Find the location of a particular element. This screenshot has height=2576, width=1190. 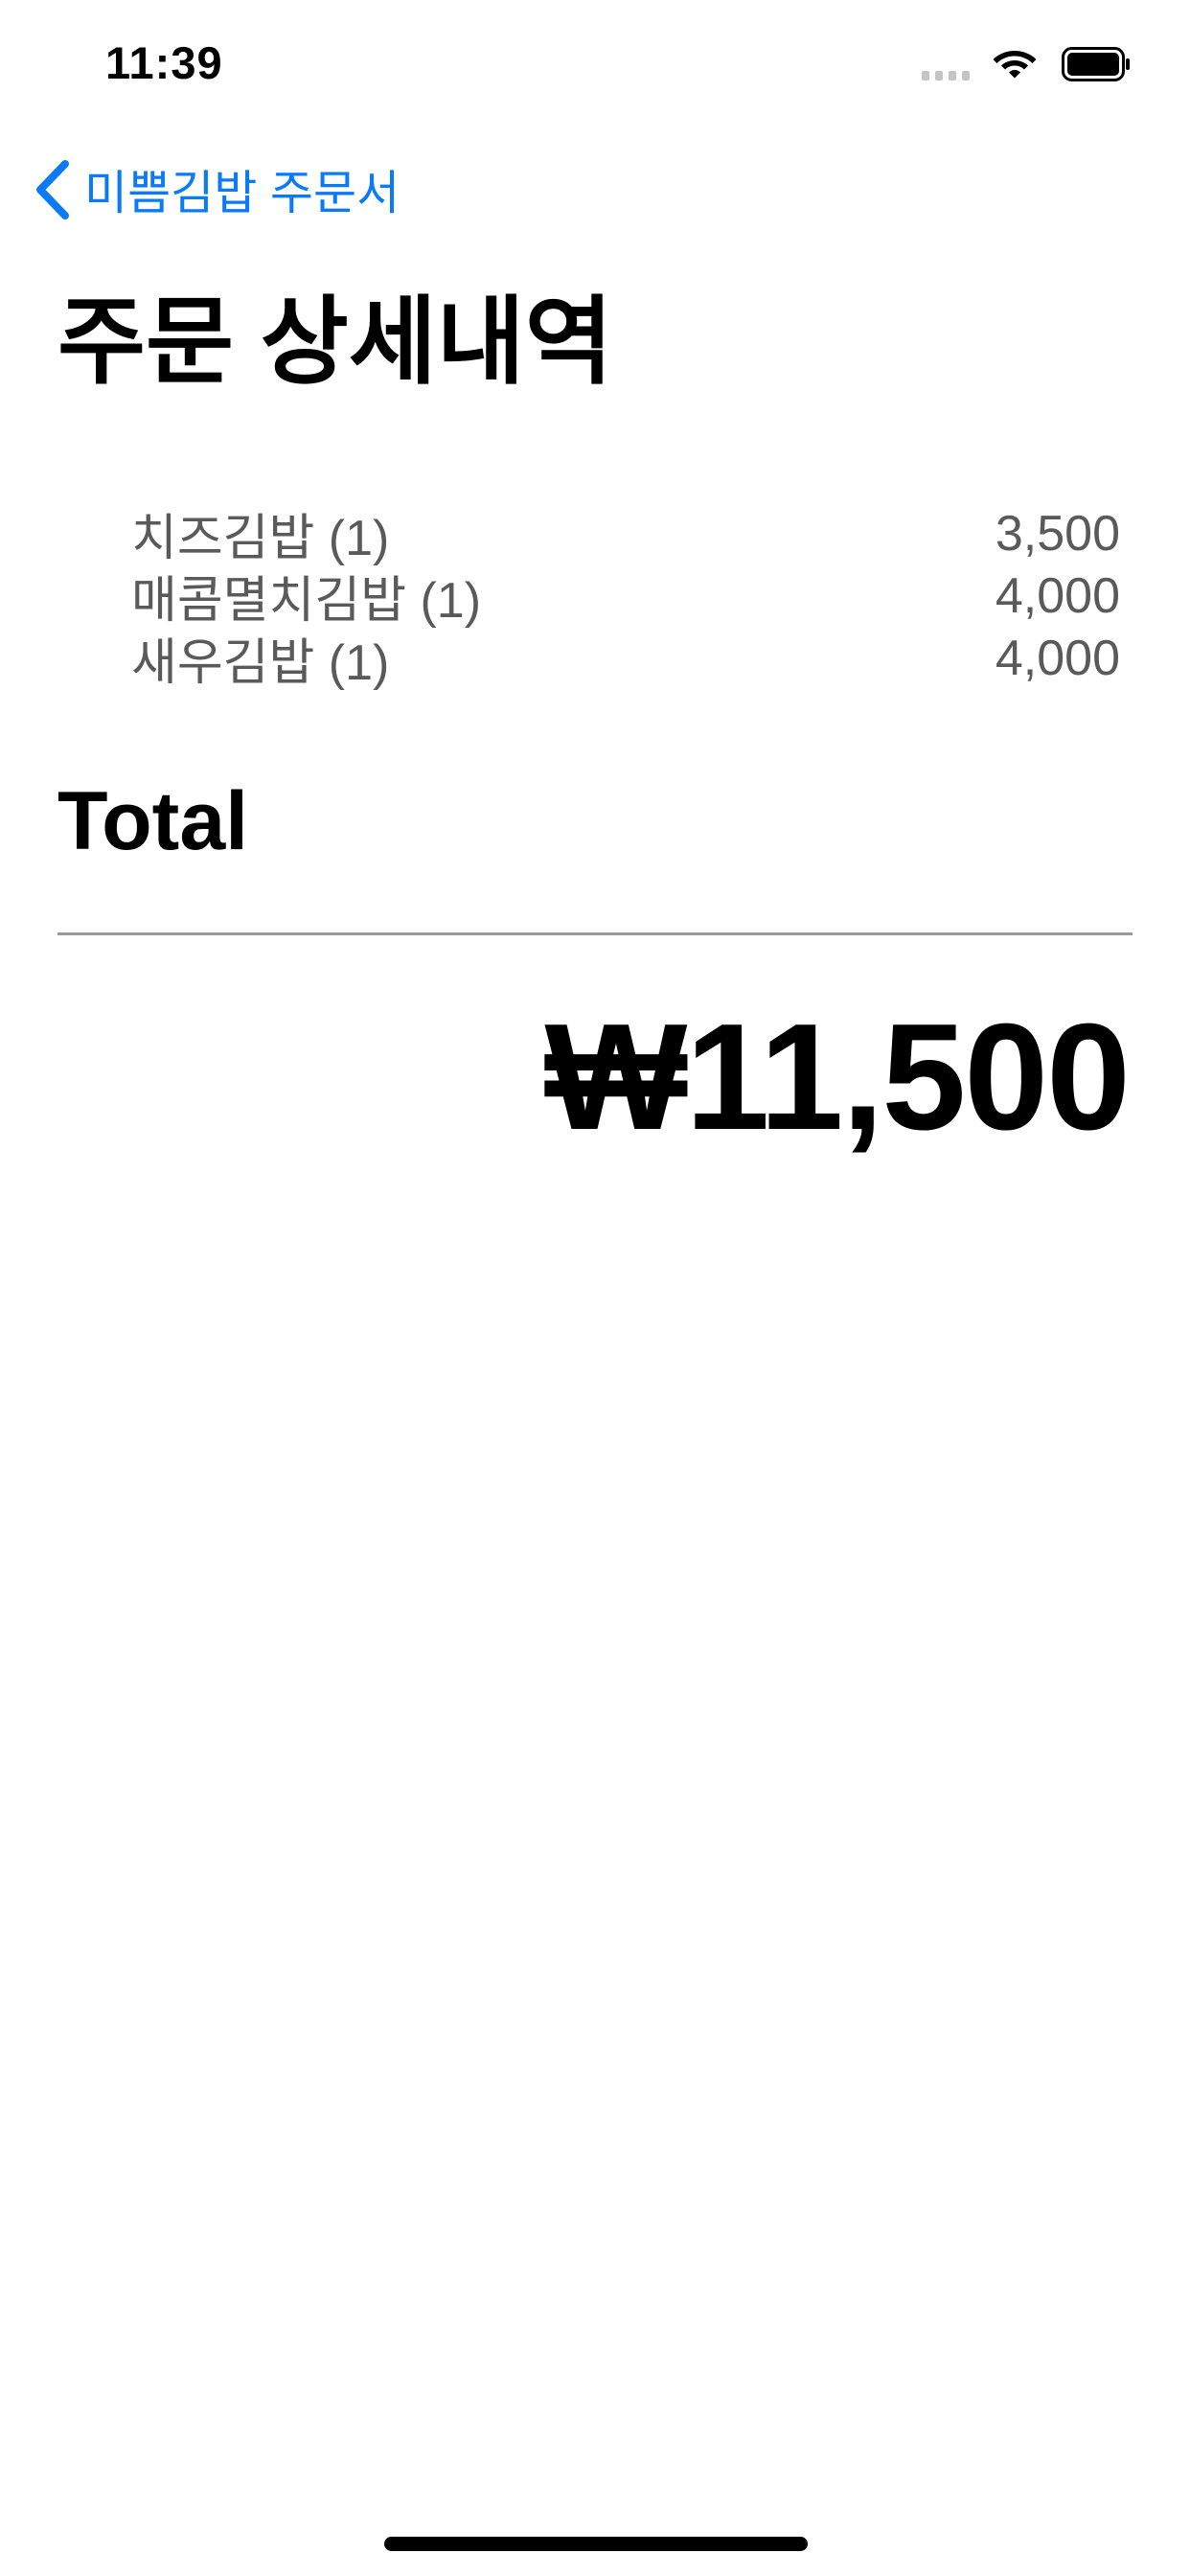

list-item: 치즈김밥 (1) 3,500 is located at coordinates (625, 534).